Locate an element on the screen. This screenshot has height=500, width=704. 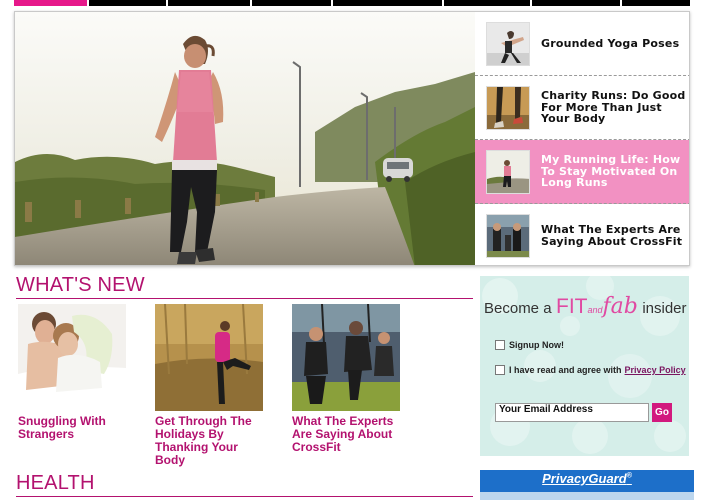
runner-photo-icon is located at coordinates (508, 171).